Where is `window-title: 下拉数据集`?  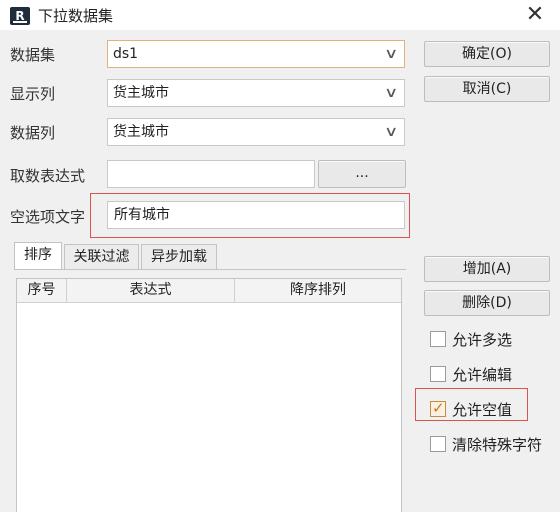 window-title: 下拉数据集 is located at coordinates (76, 16).